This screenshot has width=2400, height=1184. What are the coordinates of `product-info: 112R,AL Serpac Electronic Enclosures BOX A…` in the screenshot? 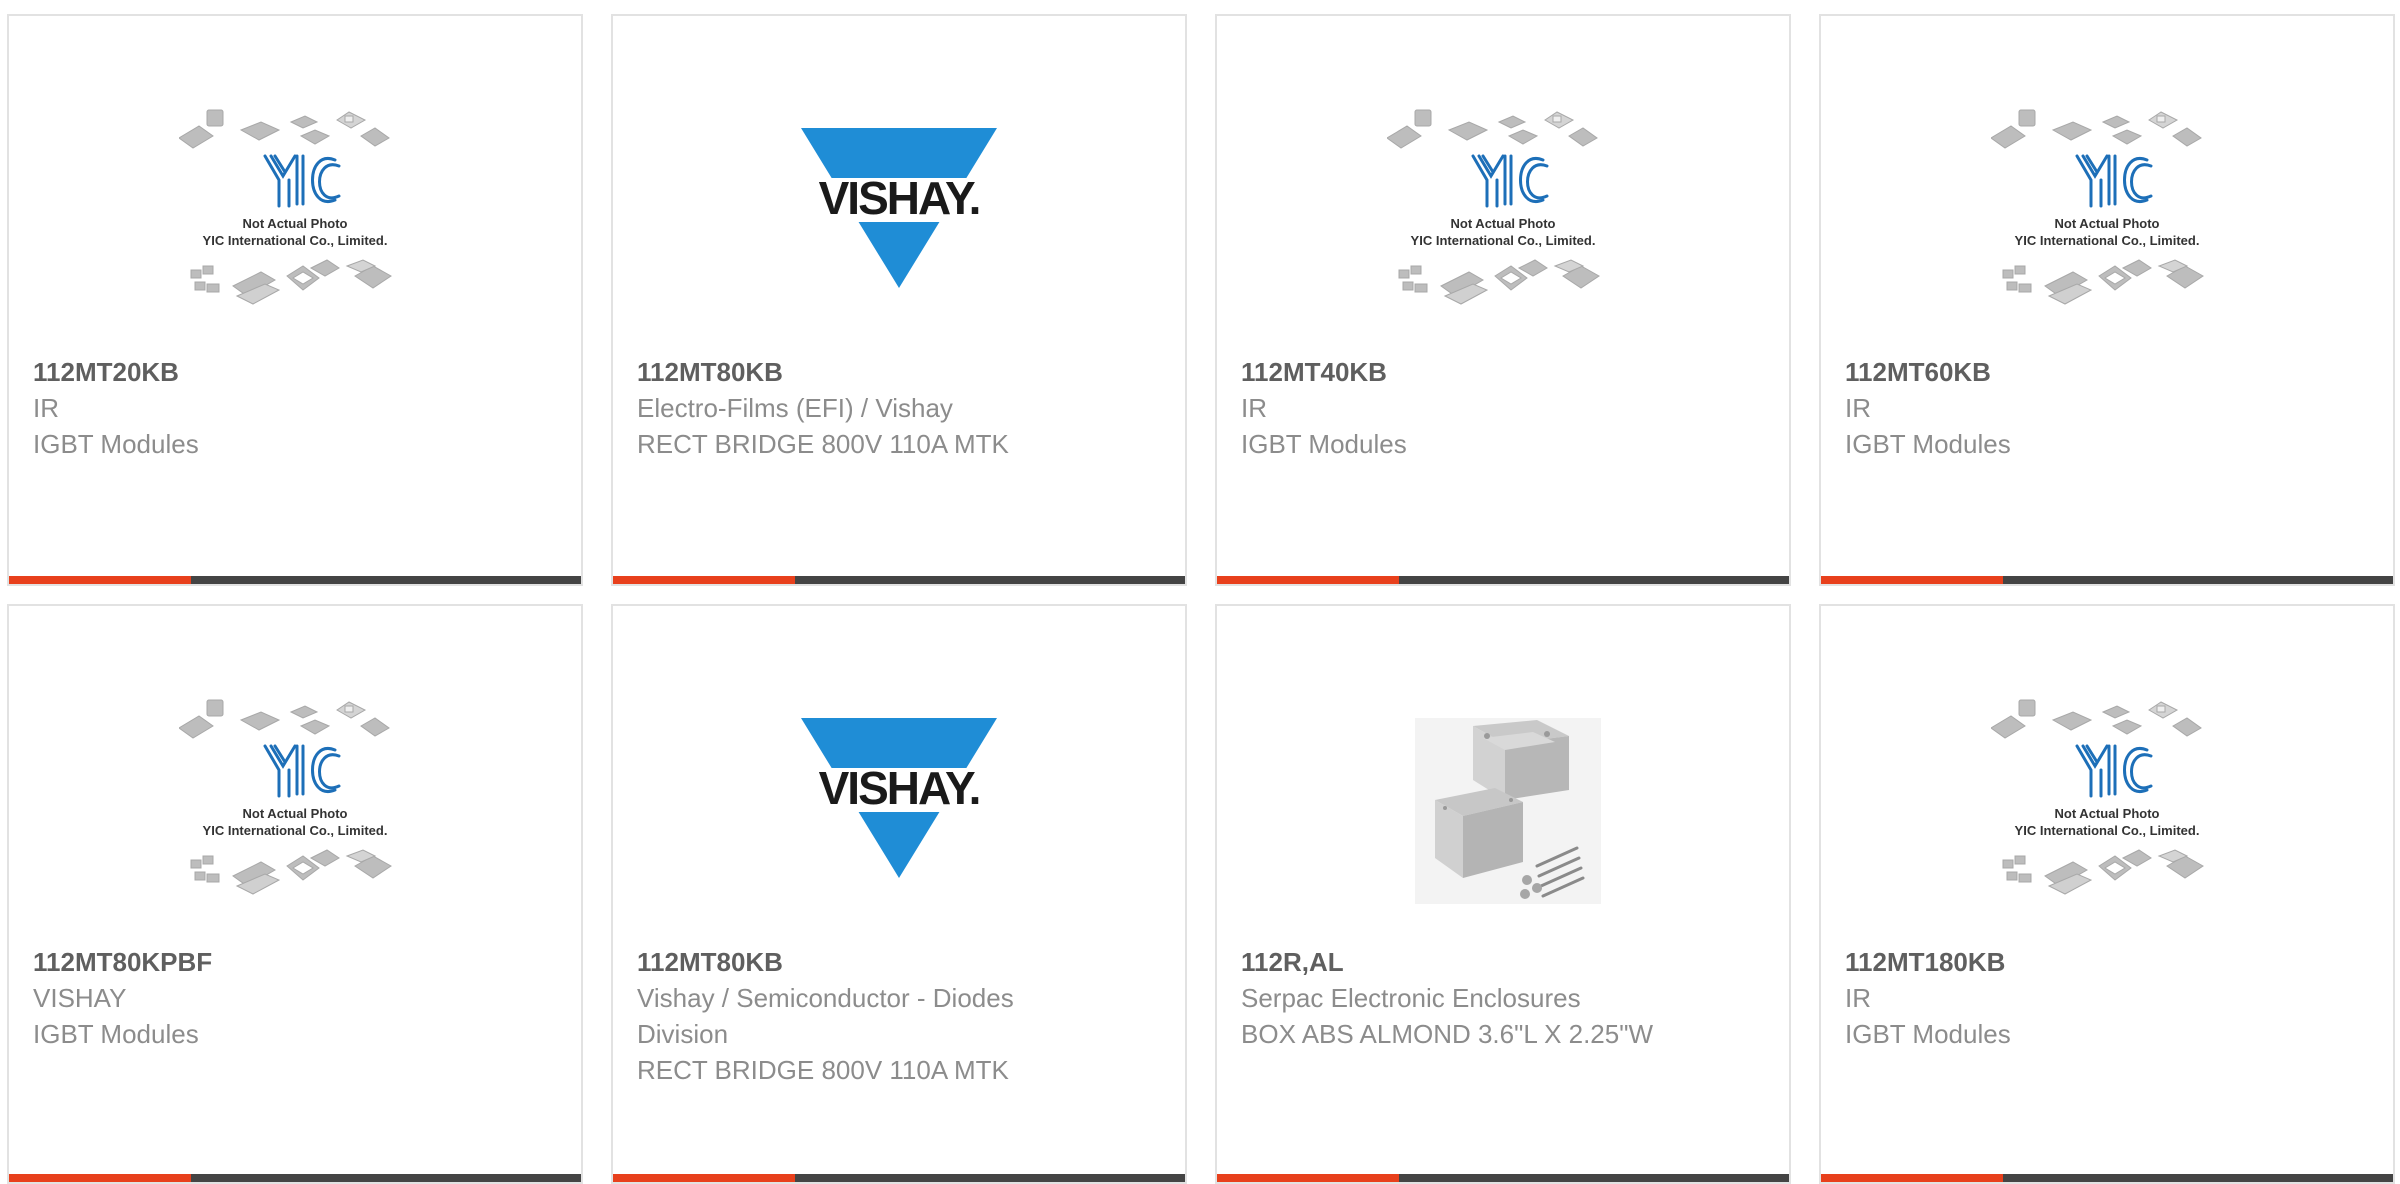 It's located at (1476, 998).